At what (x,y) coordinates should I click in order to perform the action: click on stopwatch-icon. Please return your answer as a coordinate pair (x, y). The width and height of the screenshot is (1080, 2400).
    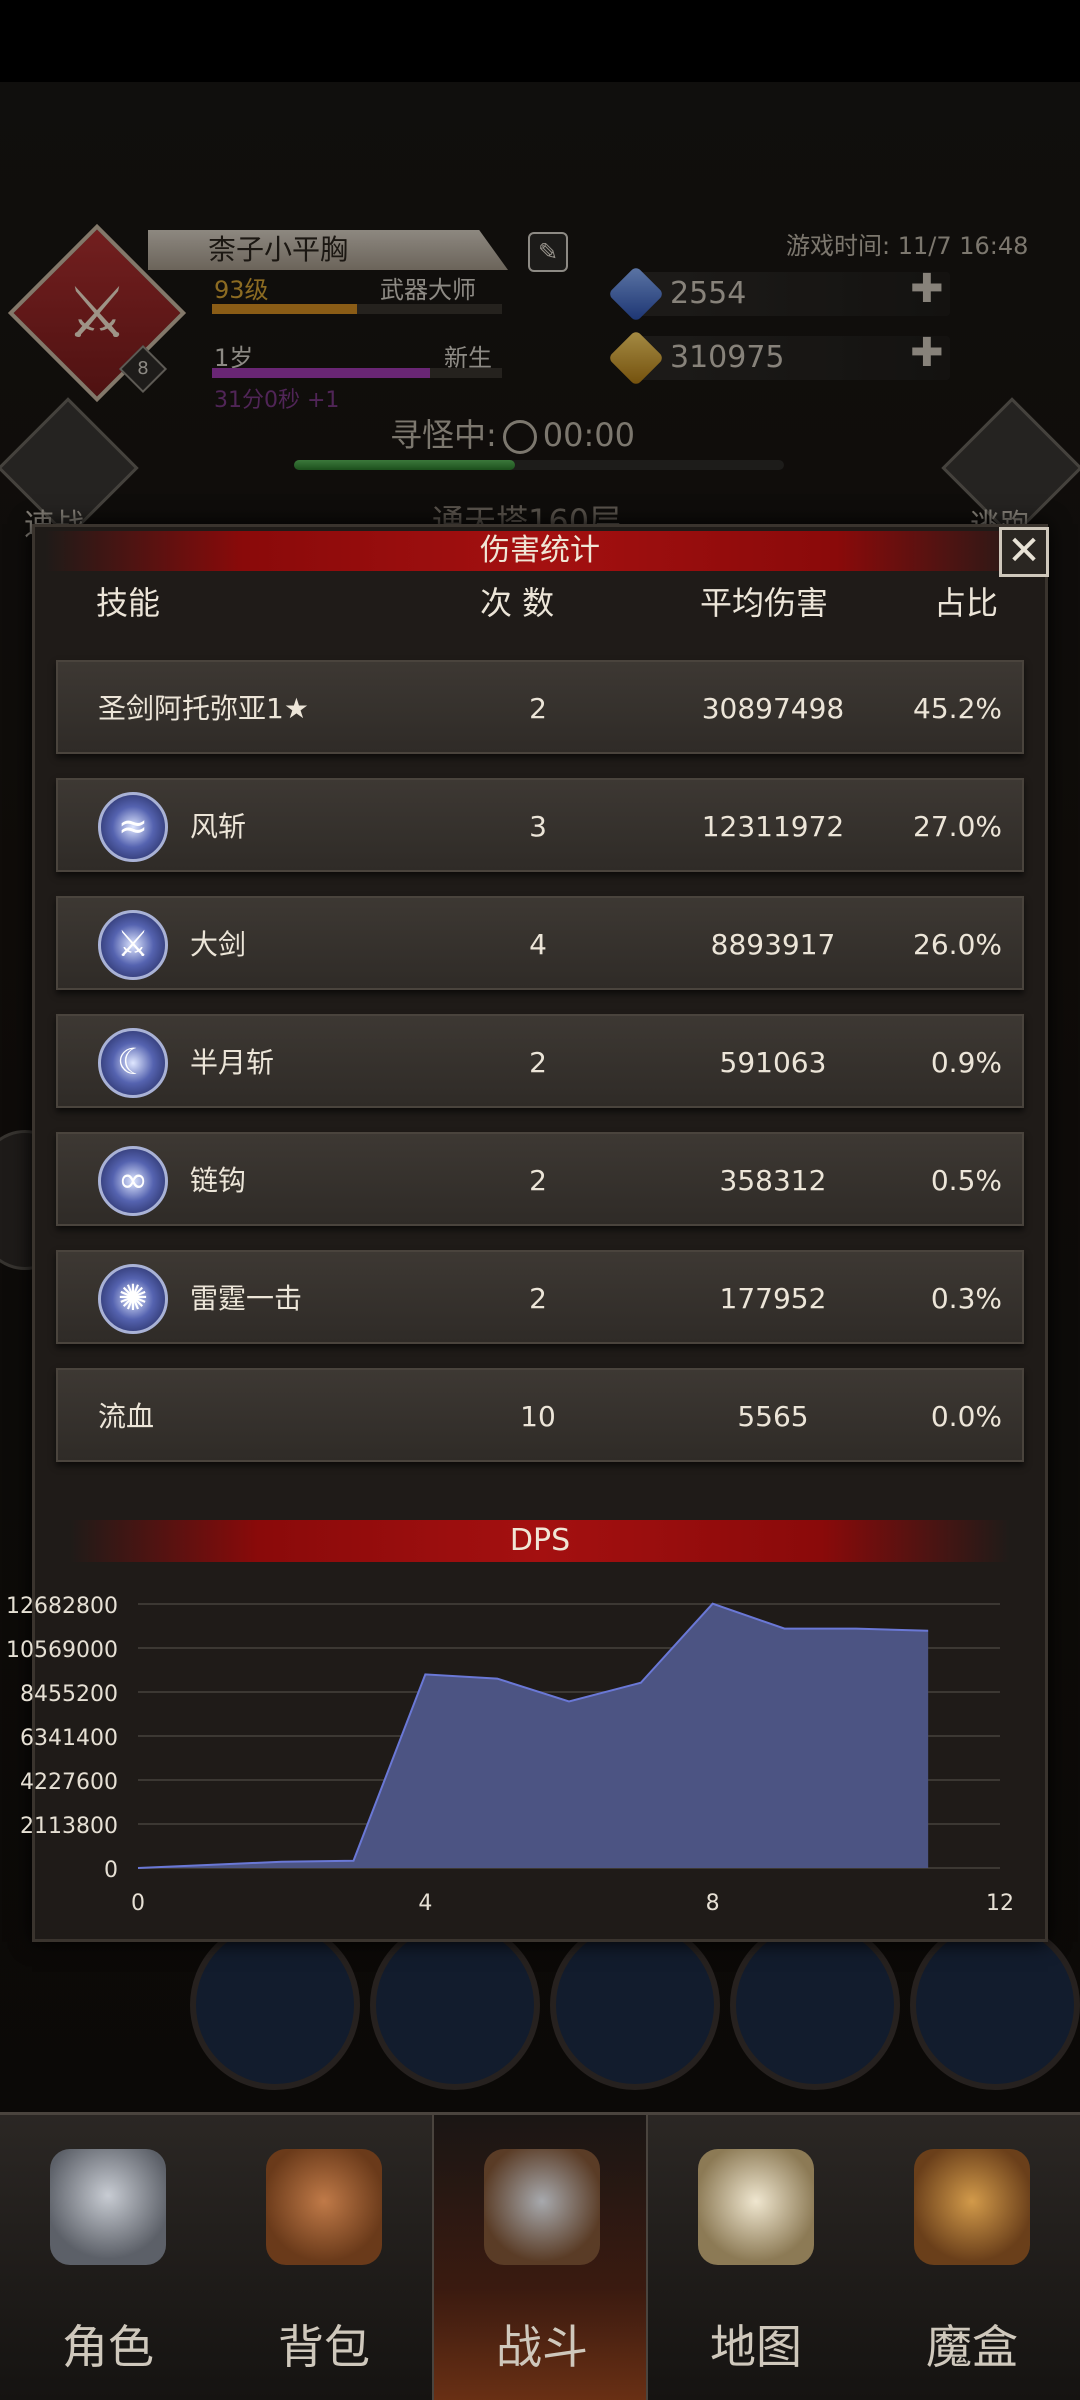
    Looking at the image, I should click on (519, 437).